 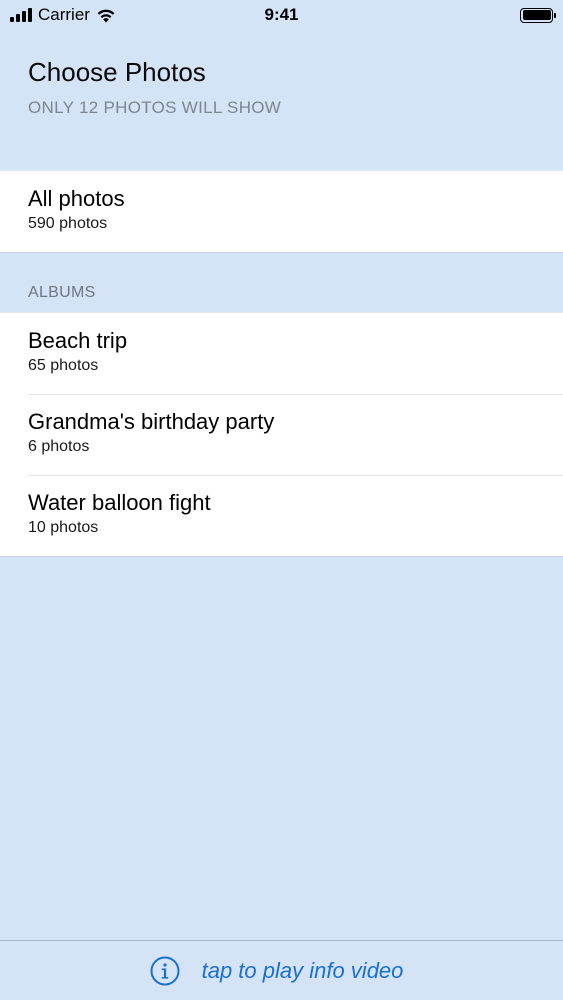 I want to click on album-title: Beach trip, so click(x=78, y=340).